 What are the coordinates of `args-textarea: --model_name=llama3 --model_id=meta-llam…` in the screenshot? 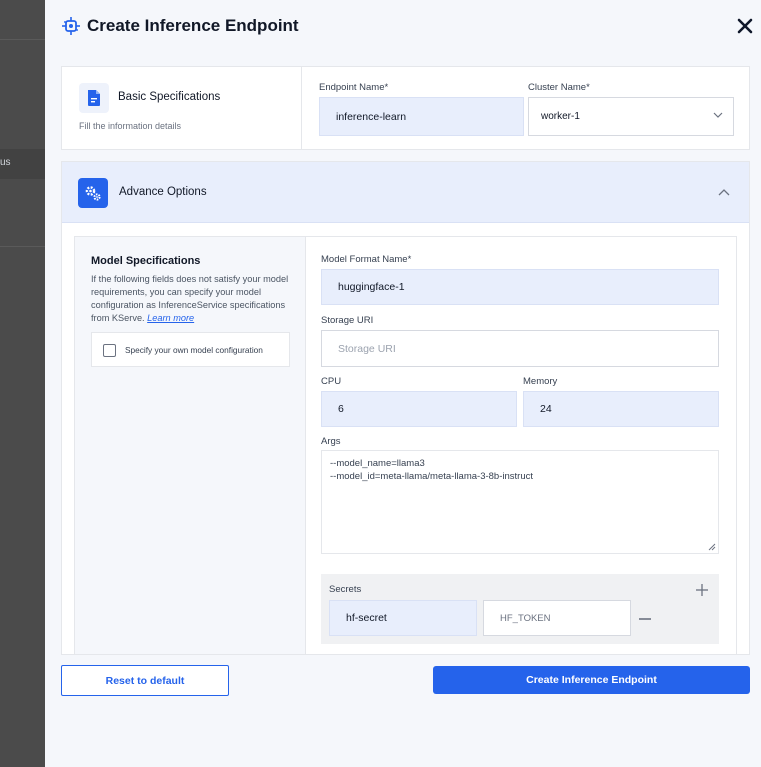 It's located at (520, 502).